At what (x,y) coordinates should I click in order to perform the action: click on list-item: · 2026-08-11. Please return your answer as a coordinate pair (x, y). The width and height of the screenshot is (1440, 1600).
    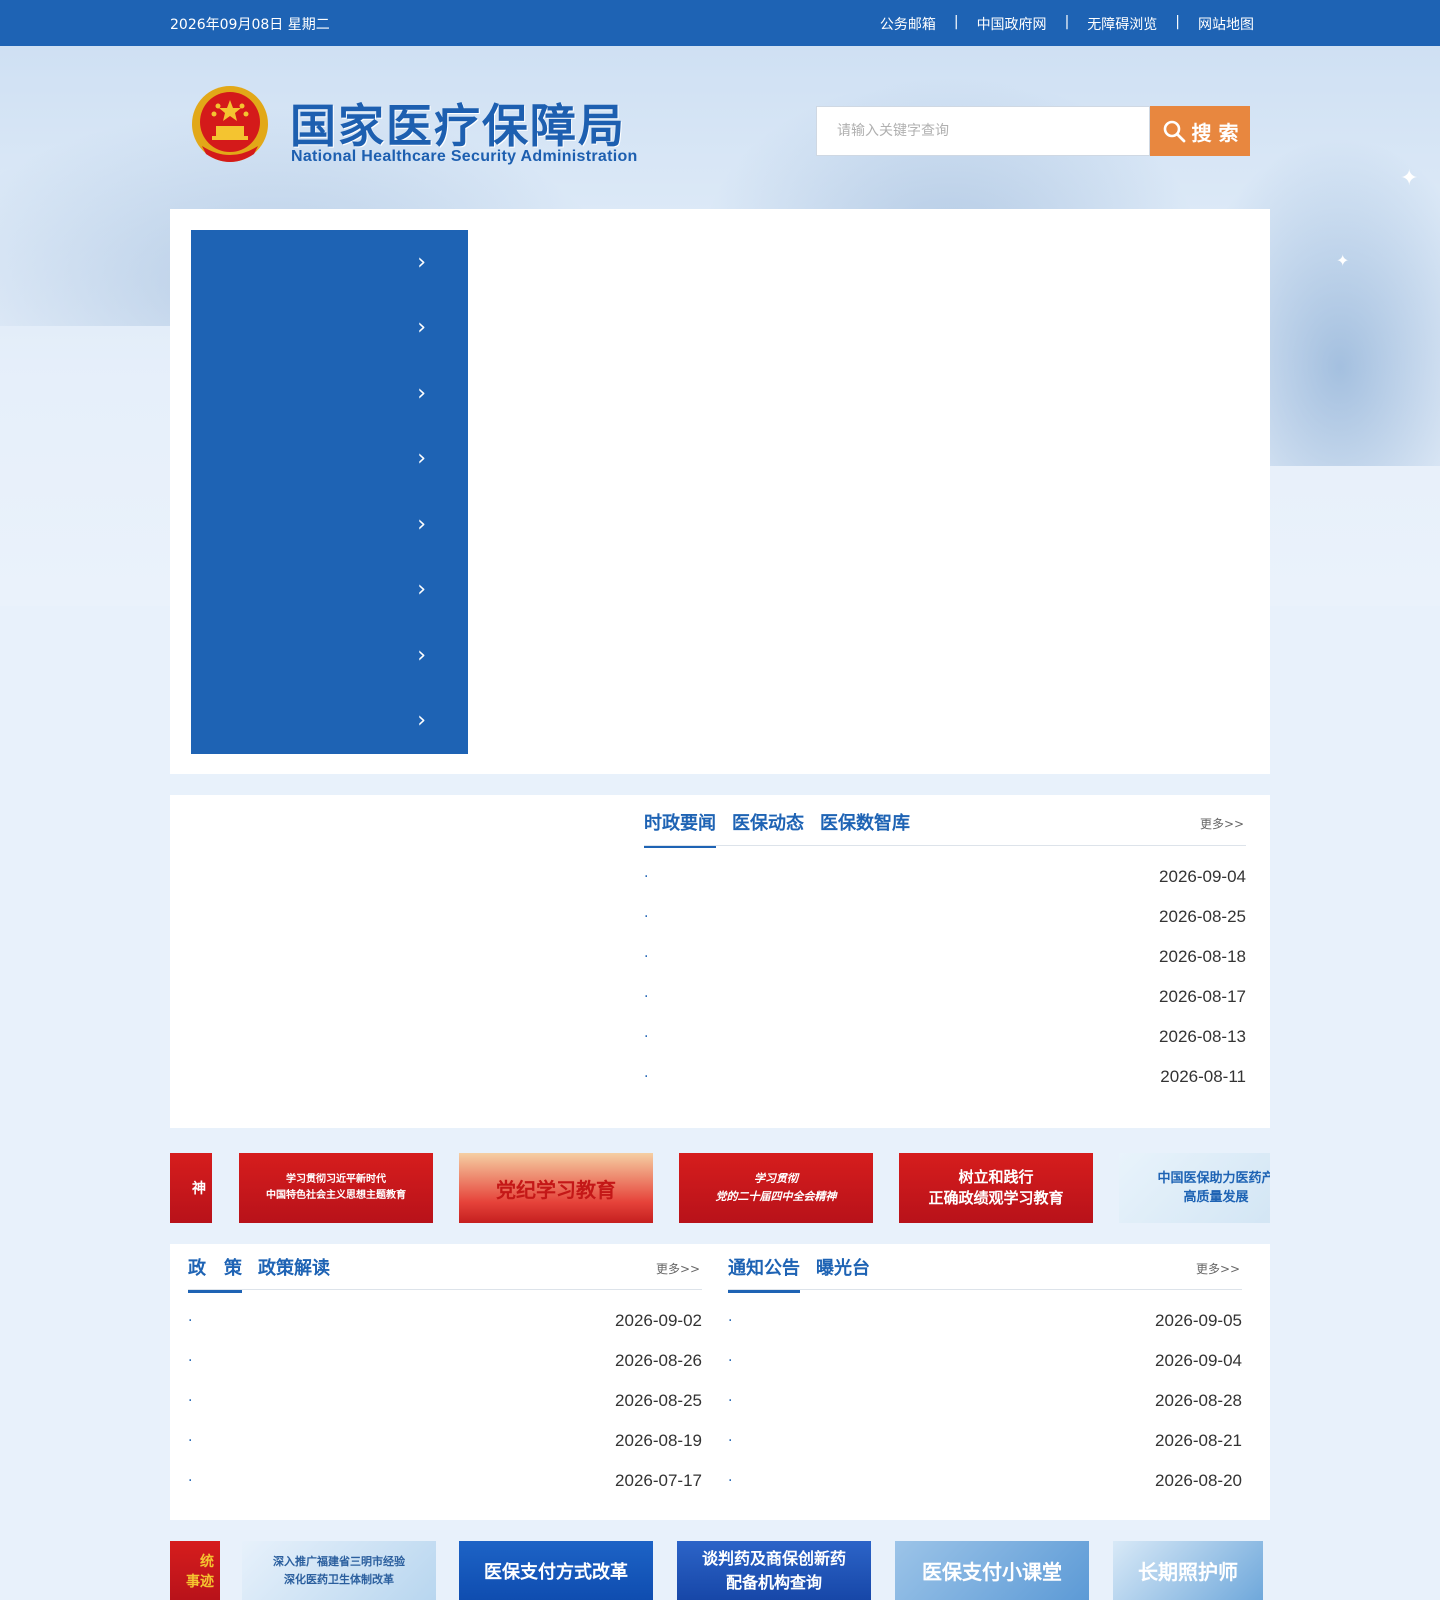
    Looking at the image, I should click on (945, 1077).